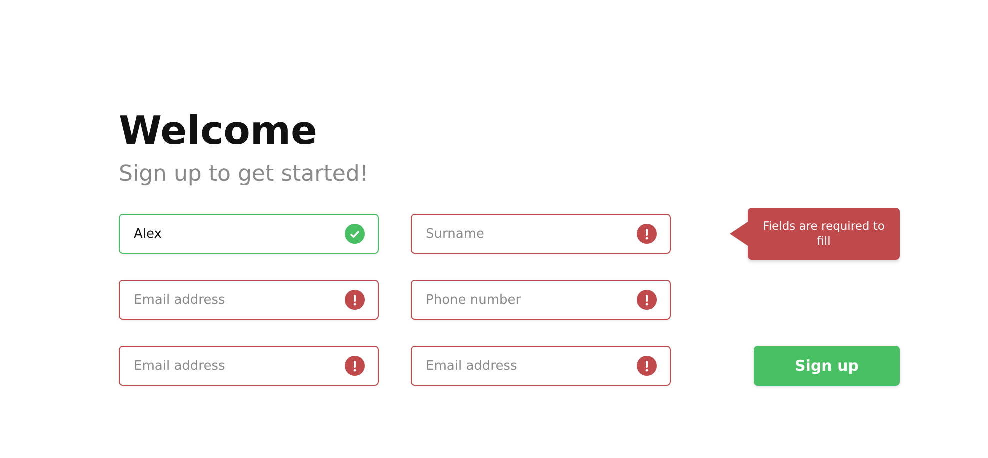 This screenshot has height=458, width=988. What do you see at coordinates (249, 234) in the screenshot?
I see `input-field: Alex` at bounding box center [249, 234].